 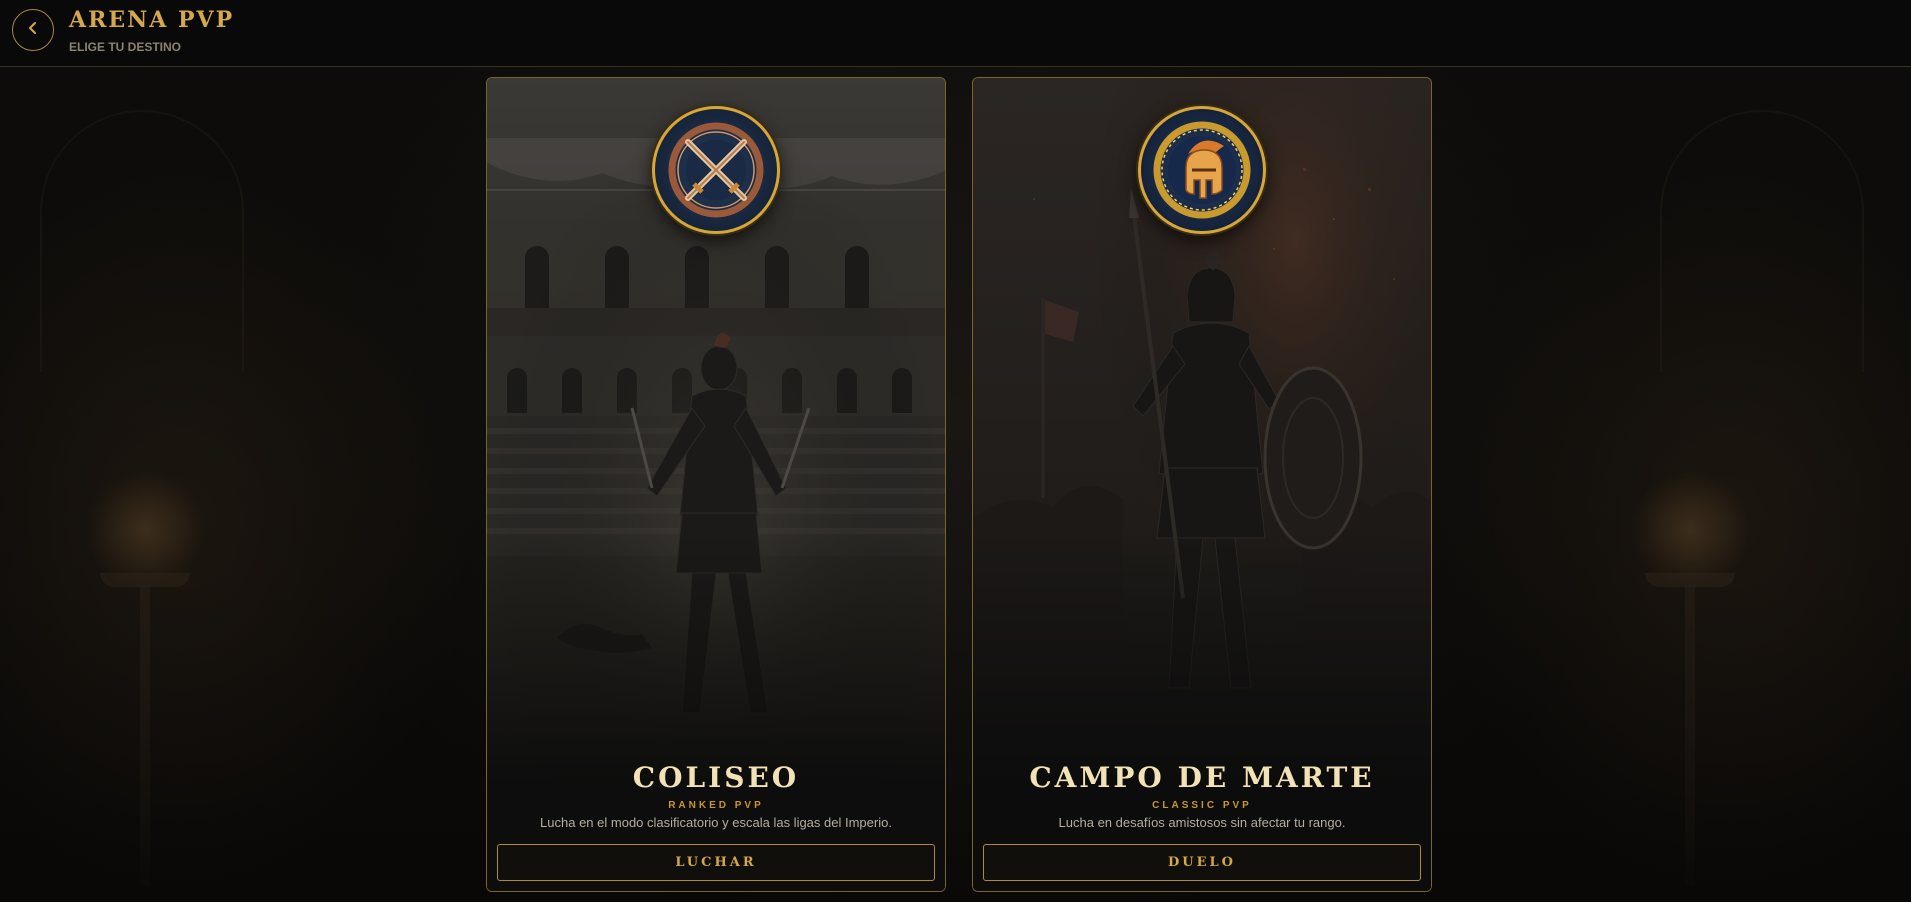 What do you see at coordinates (152, 20) in the screenshot?
I see `page-title: ARENA PVP` at bounding box center [152, 20].